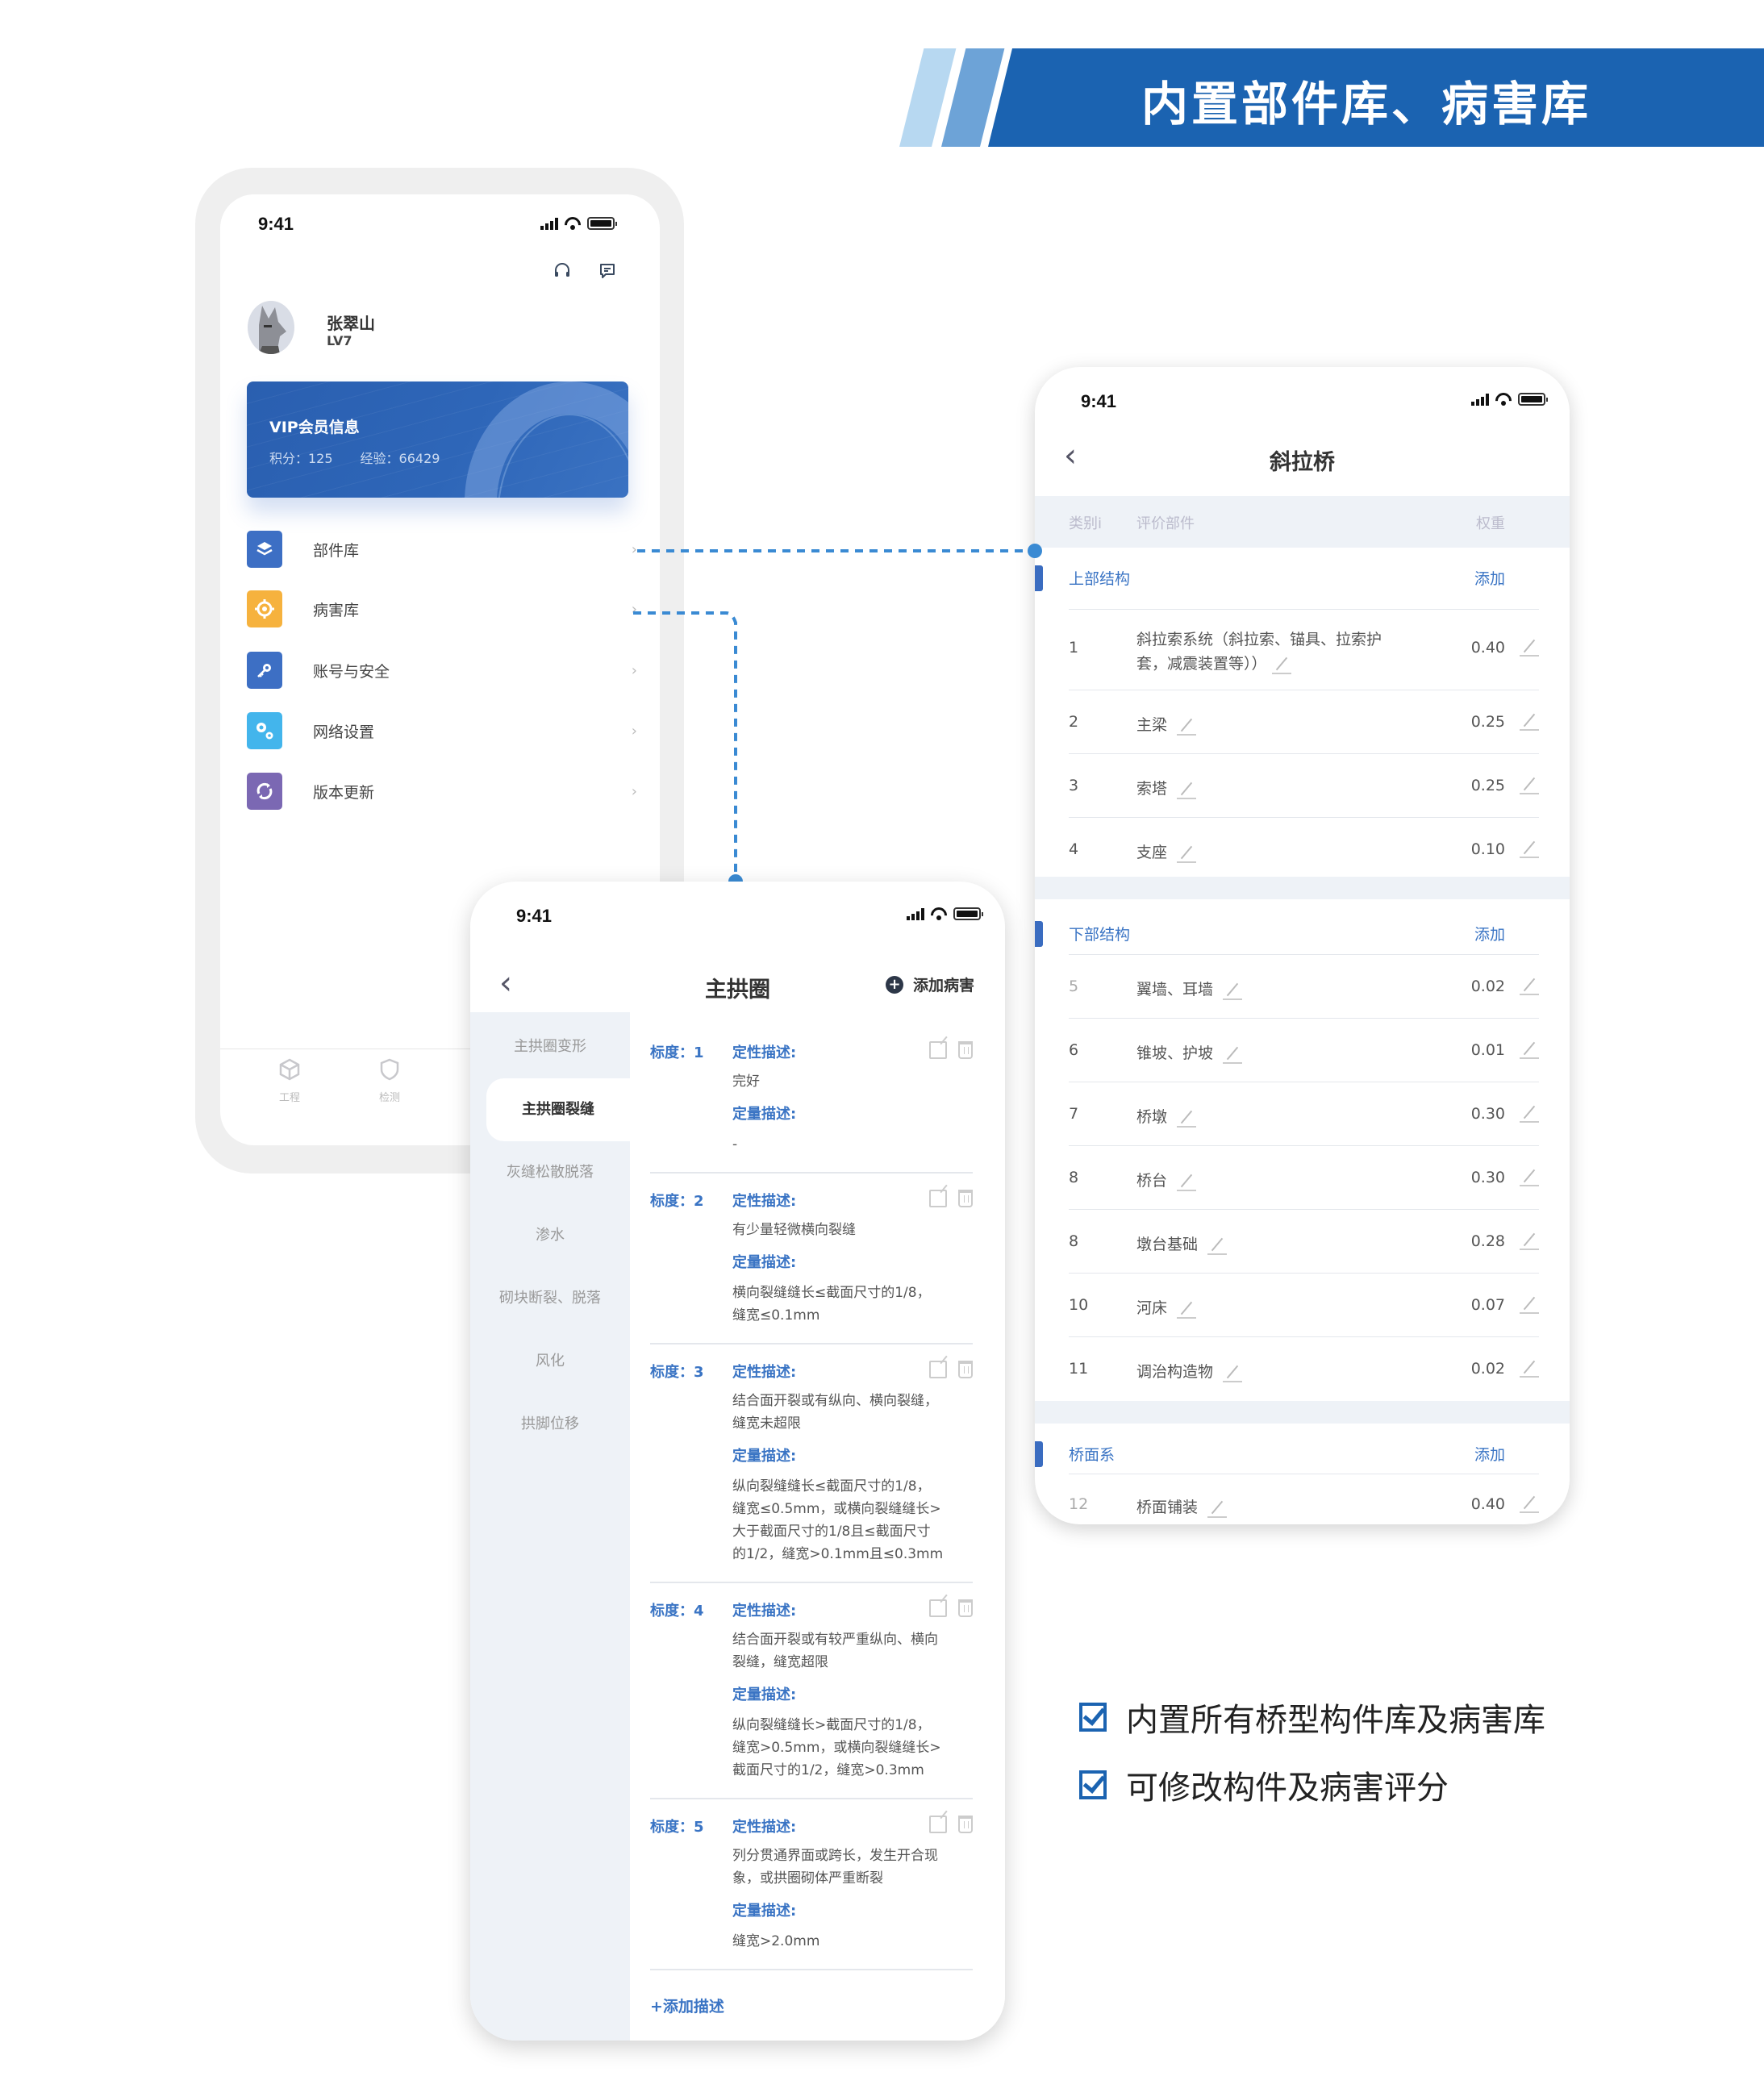  I want to click on column-component: 评价部件, so click(1165, 523).